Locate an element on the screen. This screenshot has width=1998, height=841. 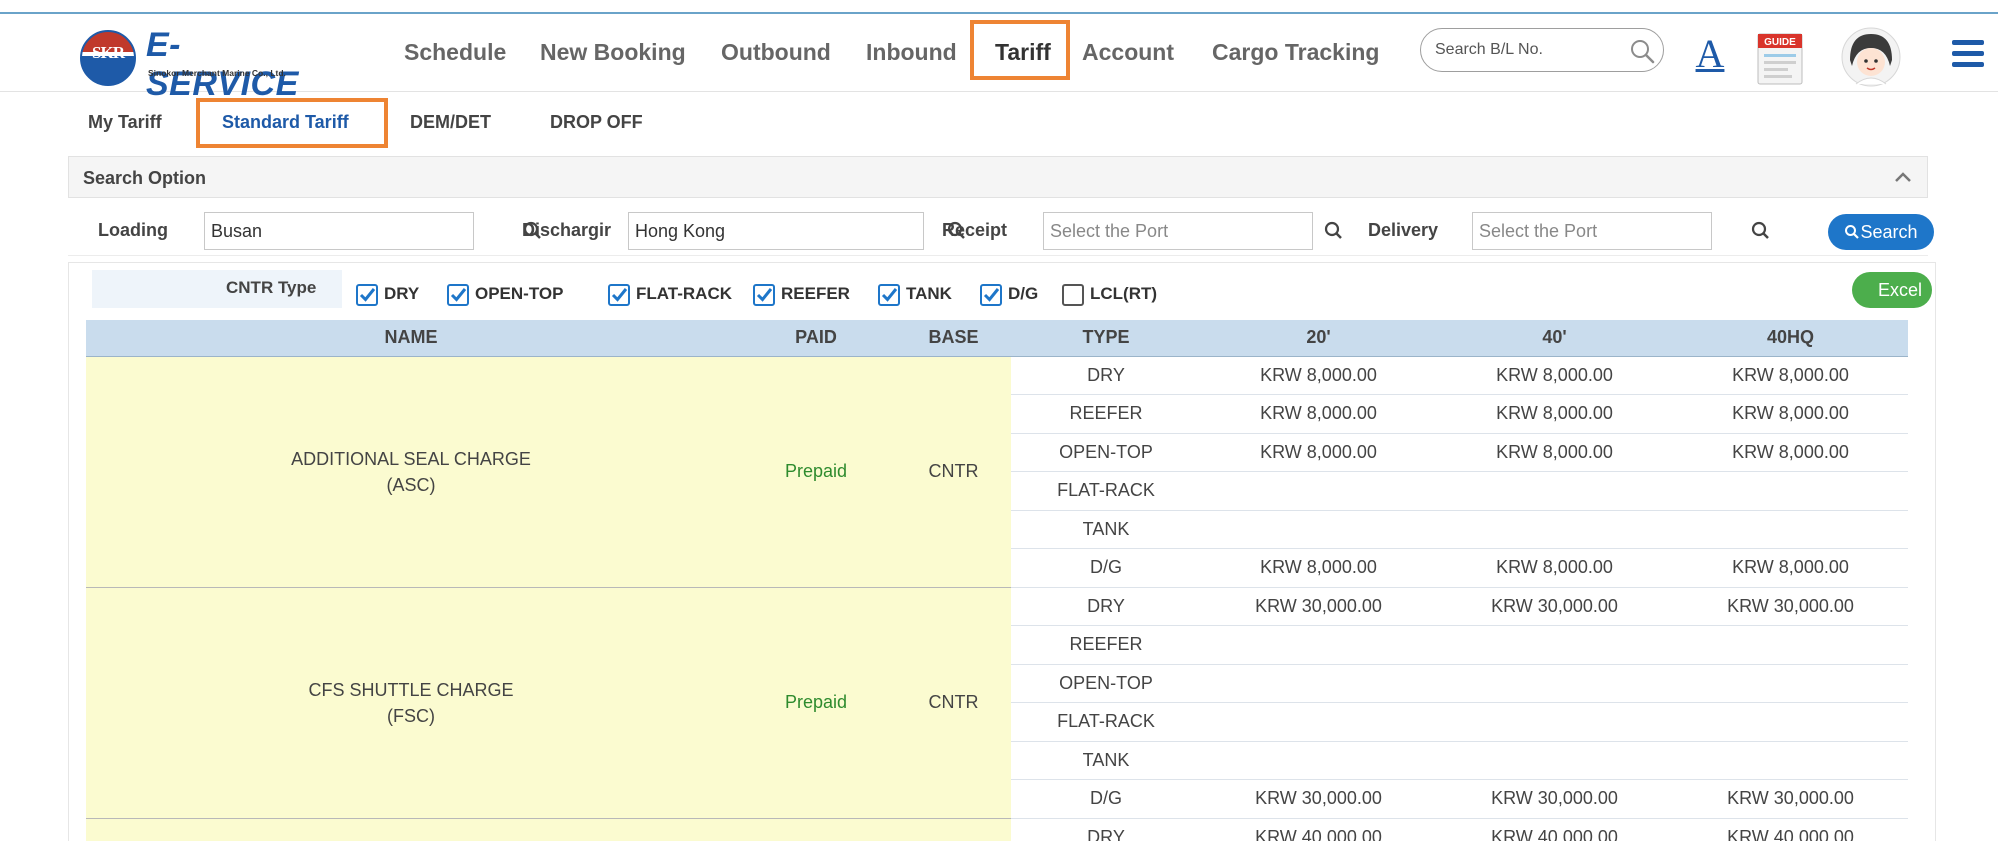
checkbox-tank is located at coordinates (889, 295).